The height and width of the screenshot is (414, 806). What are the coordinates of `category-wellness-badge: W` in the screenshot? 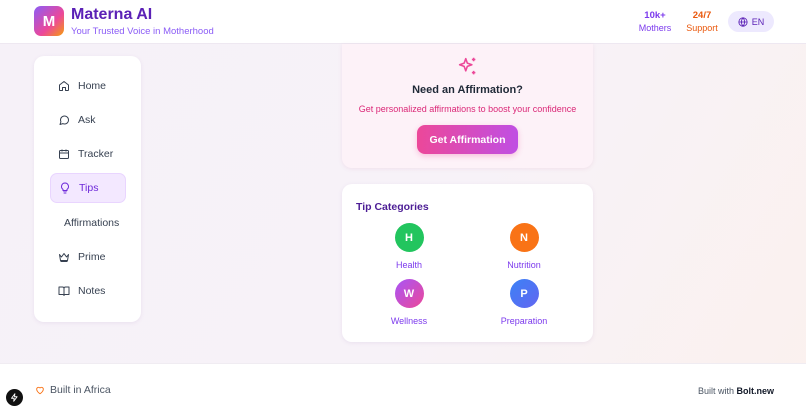 It's located at (409, 293).